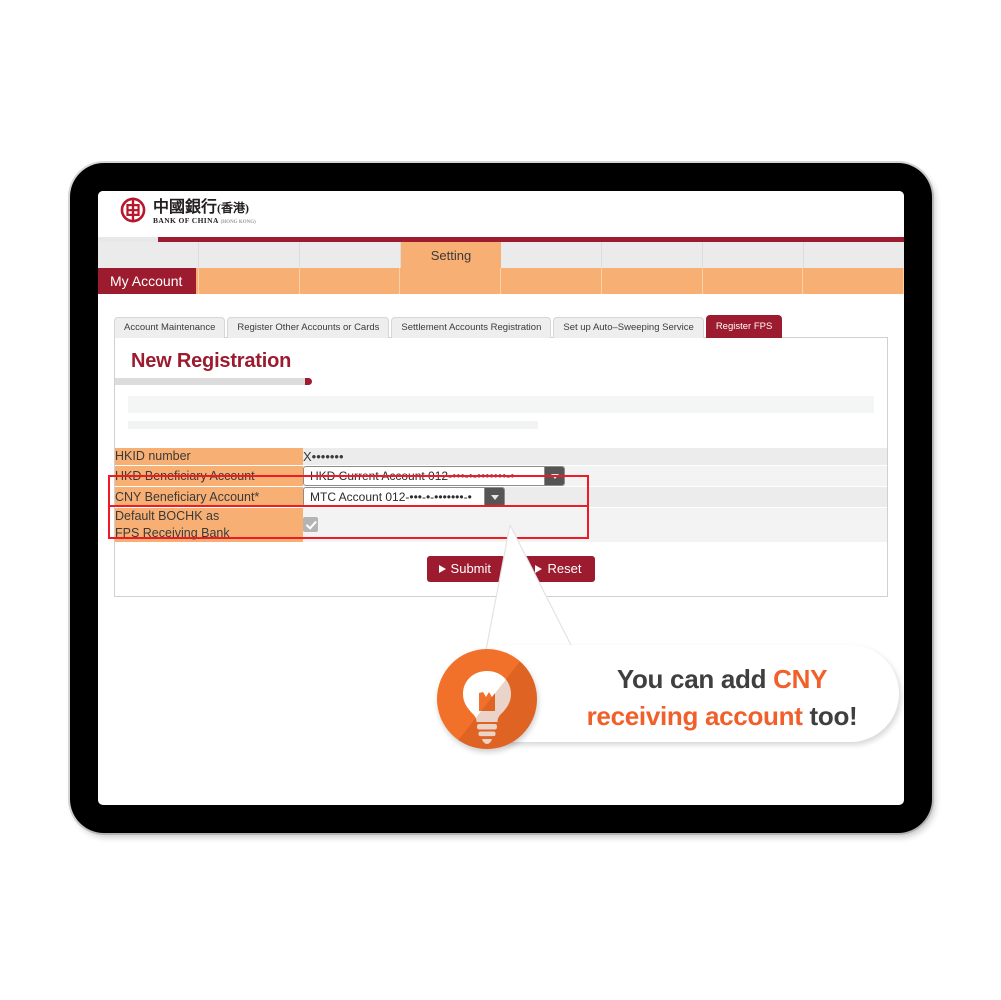 The image size is (1001, 1000). I want to click on callout-line-1: You can add CNY, so click(722, 679).